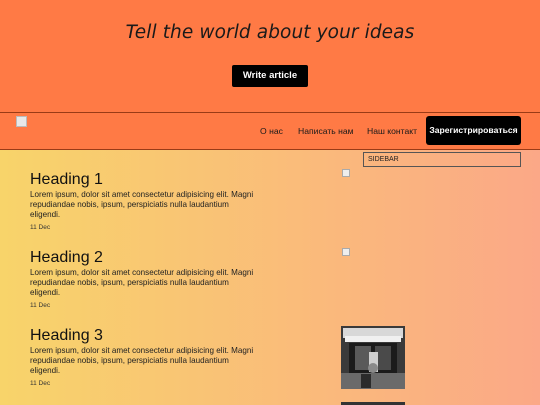  What do you see at coordinates (145, 180) in the screenshot?
I see `post-title: Heading 1` at bounding box center [145, 180].